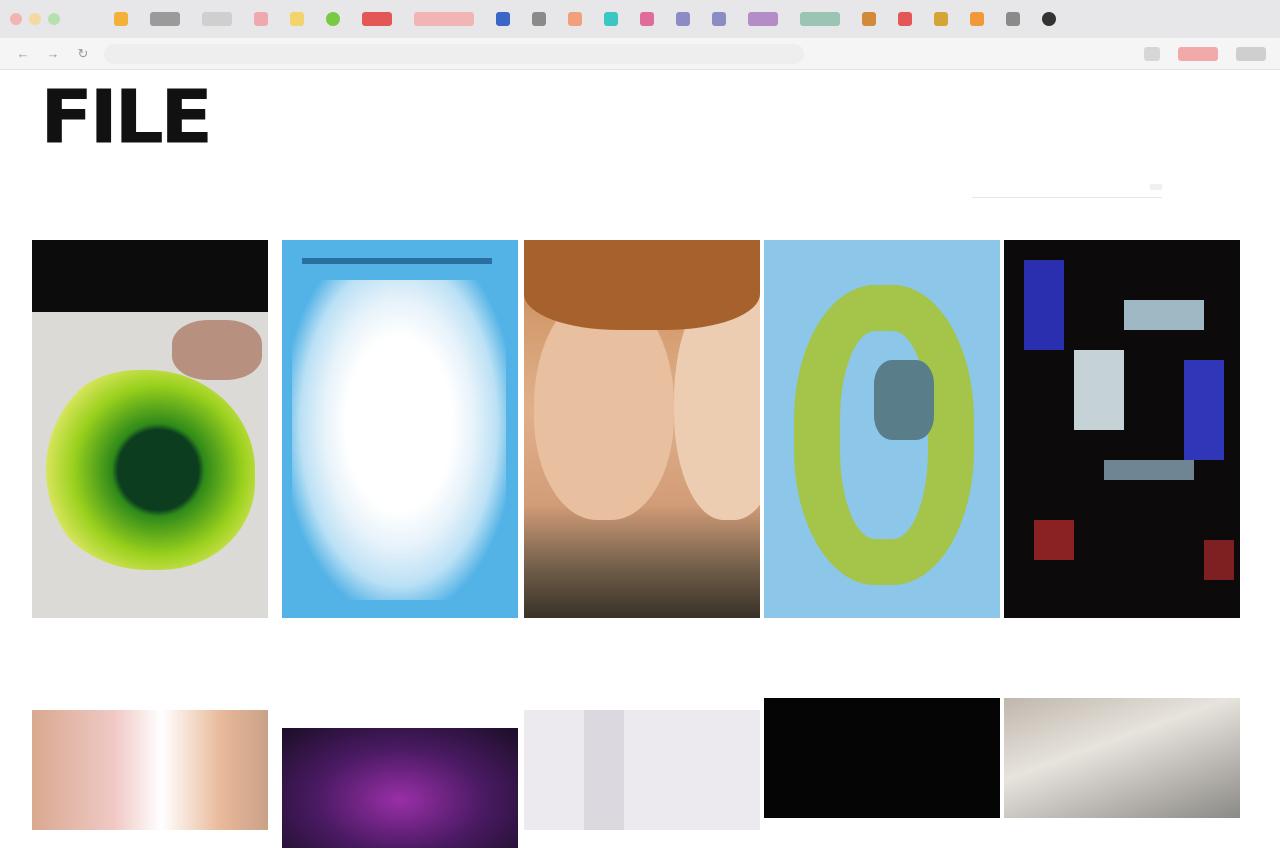 Image resolution: width=1280 pixels, height=848 pixels. Describe the element at coordinates (54, 19) in the screenshot. I see `maximize-window-icon` at that location.